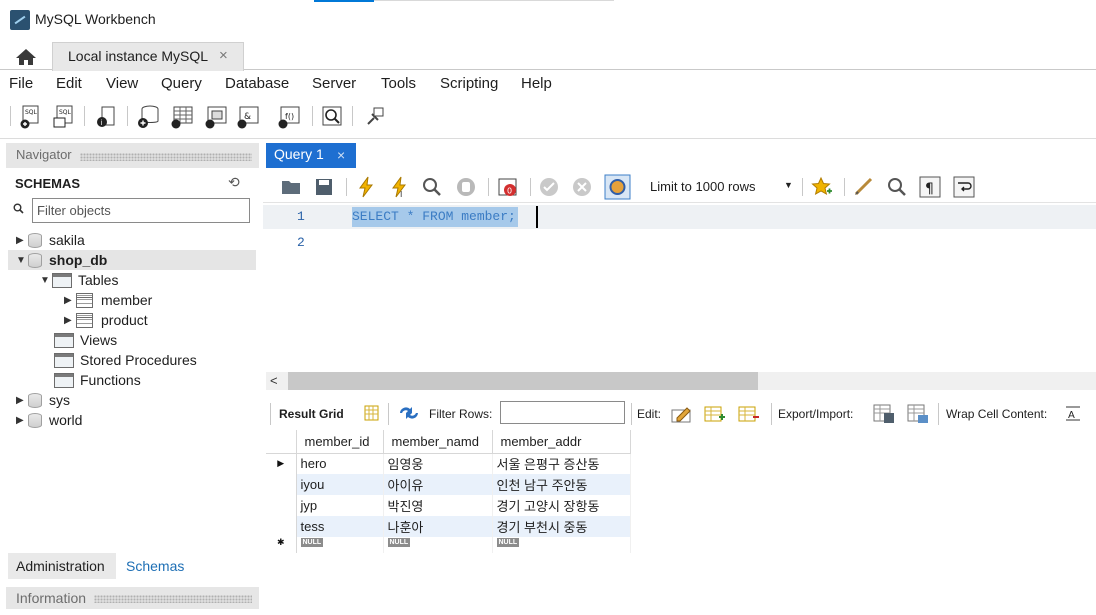  I want to click on column-header-member-namd: member_namd, so click(438, 442).